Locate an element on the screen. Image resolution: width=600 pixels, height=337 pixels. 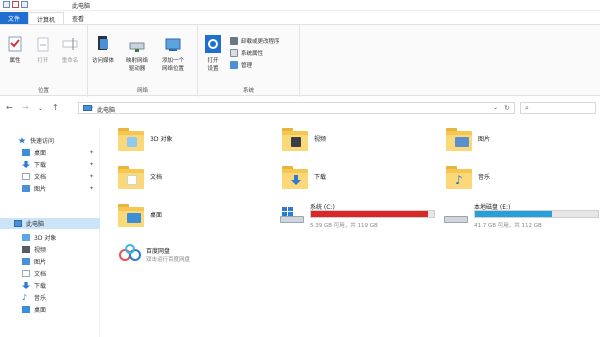
documents-folder-icon is located at coordinates (131, 177).